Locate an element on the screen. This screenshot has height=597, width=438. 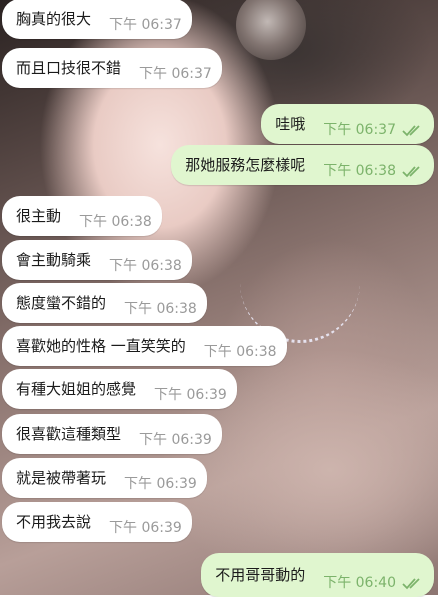
message-text: 不用我去說 is located at coordinates (54, 522).